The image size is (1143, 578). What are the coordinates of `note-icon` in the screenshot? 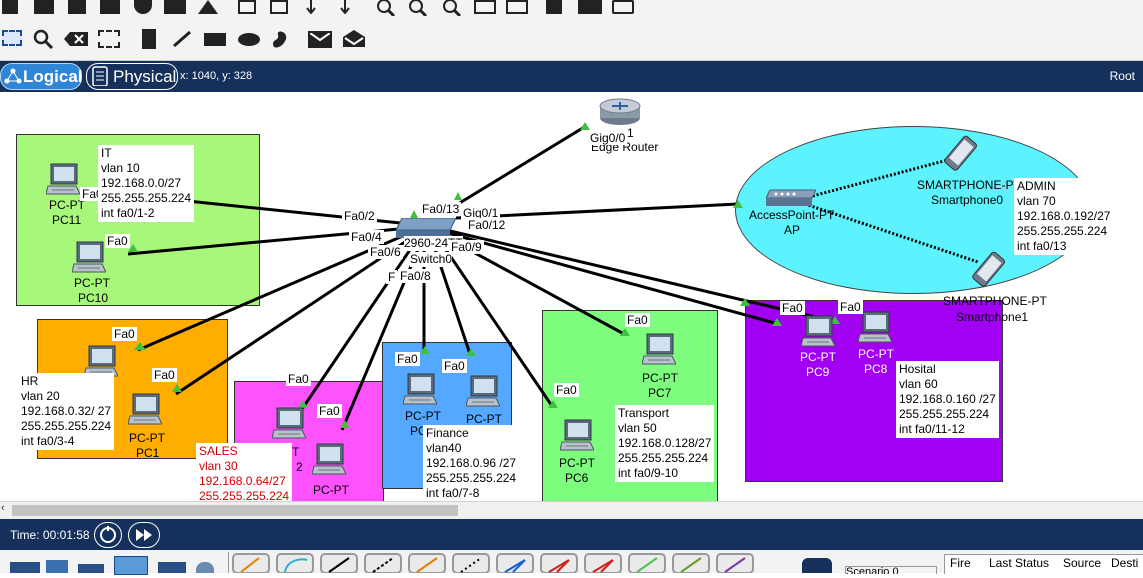 It's located at (149, 39).